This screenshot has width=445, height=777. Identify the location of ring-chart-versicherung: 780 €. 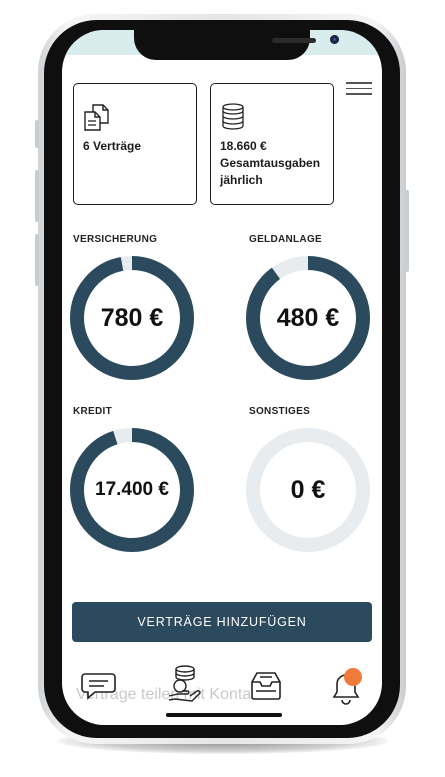
(132, 318).